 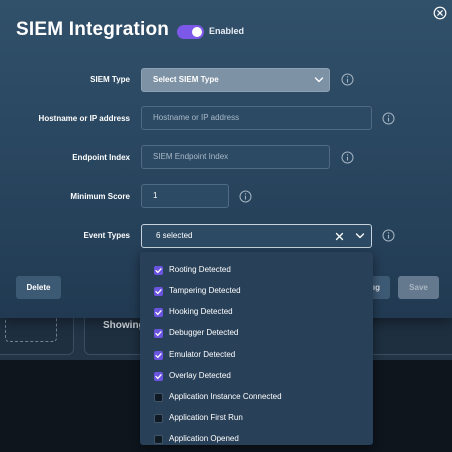 I want to click on event-types-select: 6 selected, so click(x=256, y=236).